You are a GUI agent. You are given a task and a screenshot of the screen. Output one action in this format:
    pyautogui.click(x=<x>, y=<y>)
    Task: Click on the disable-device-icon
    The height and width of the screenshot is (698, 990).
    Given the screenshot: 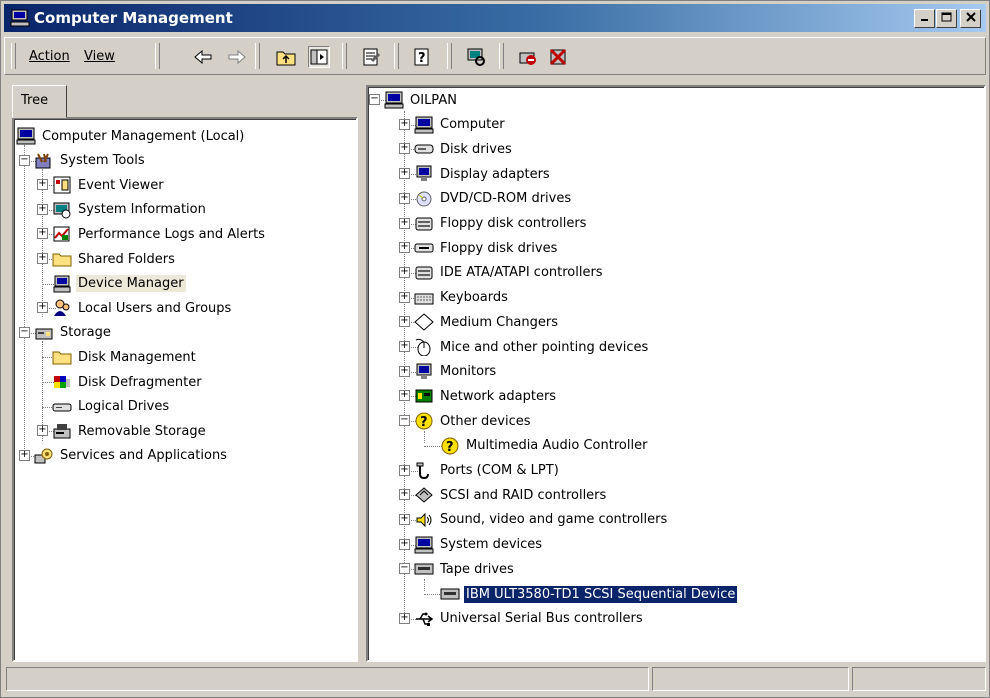 What is the action you would take?
    pyautogui.click(x=528, y=57)
    